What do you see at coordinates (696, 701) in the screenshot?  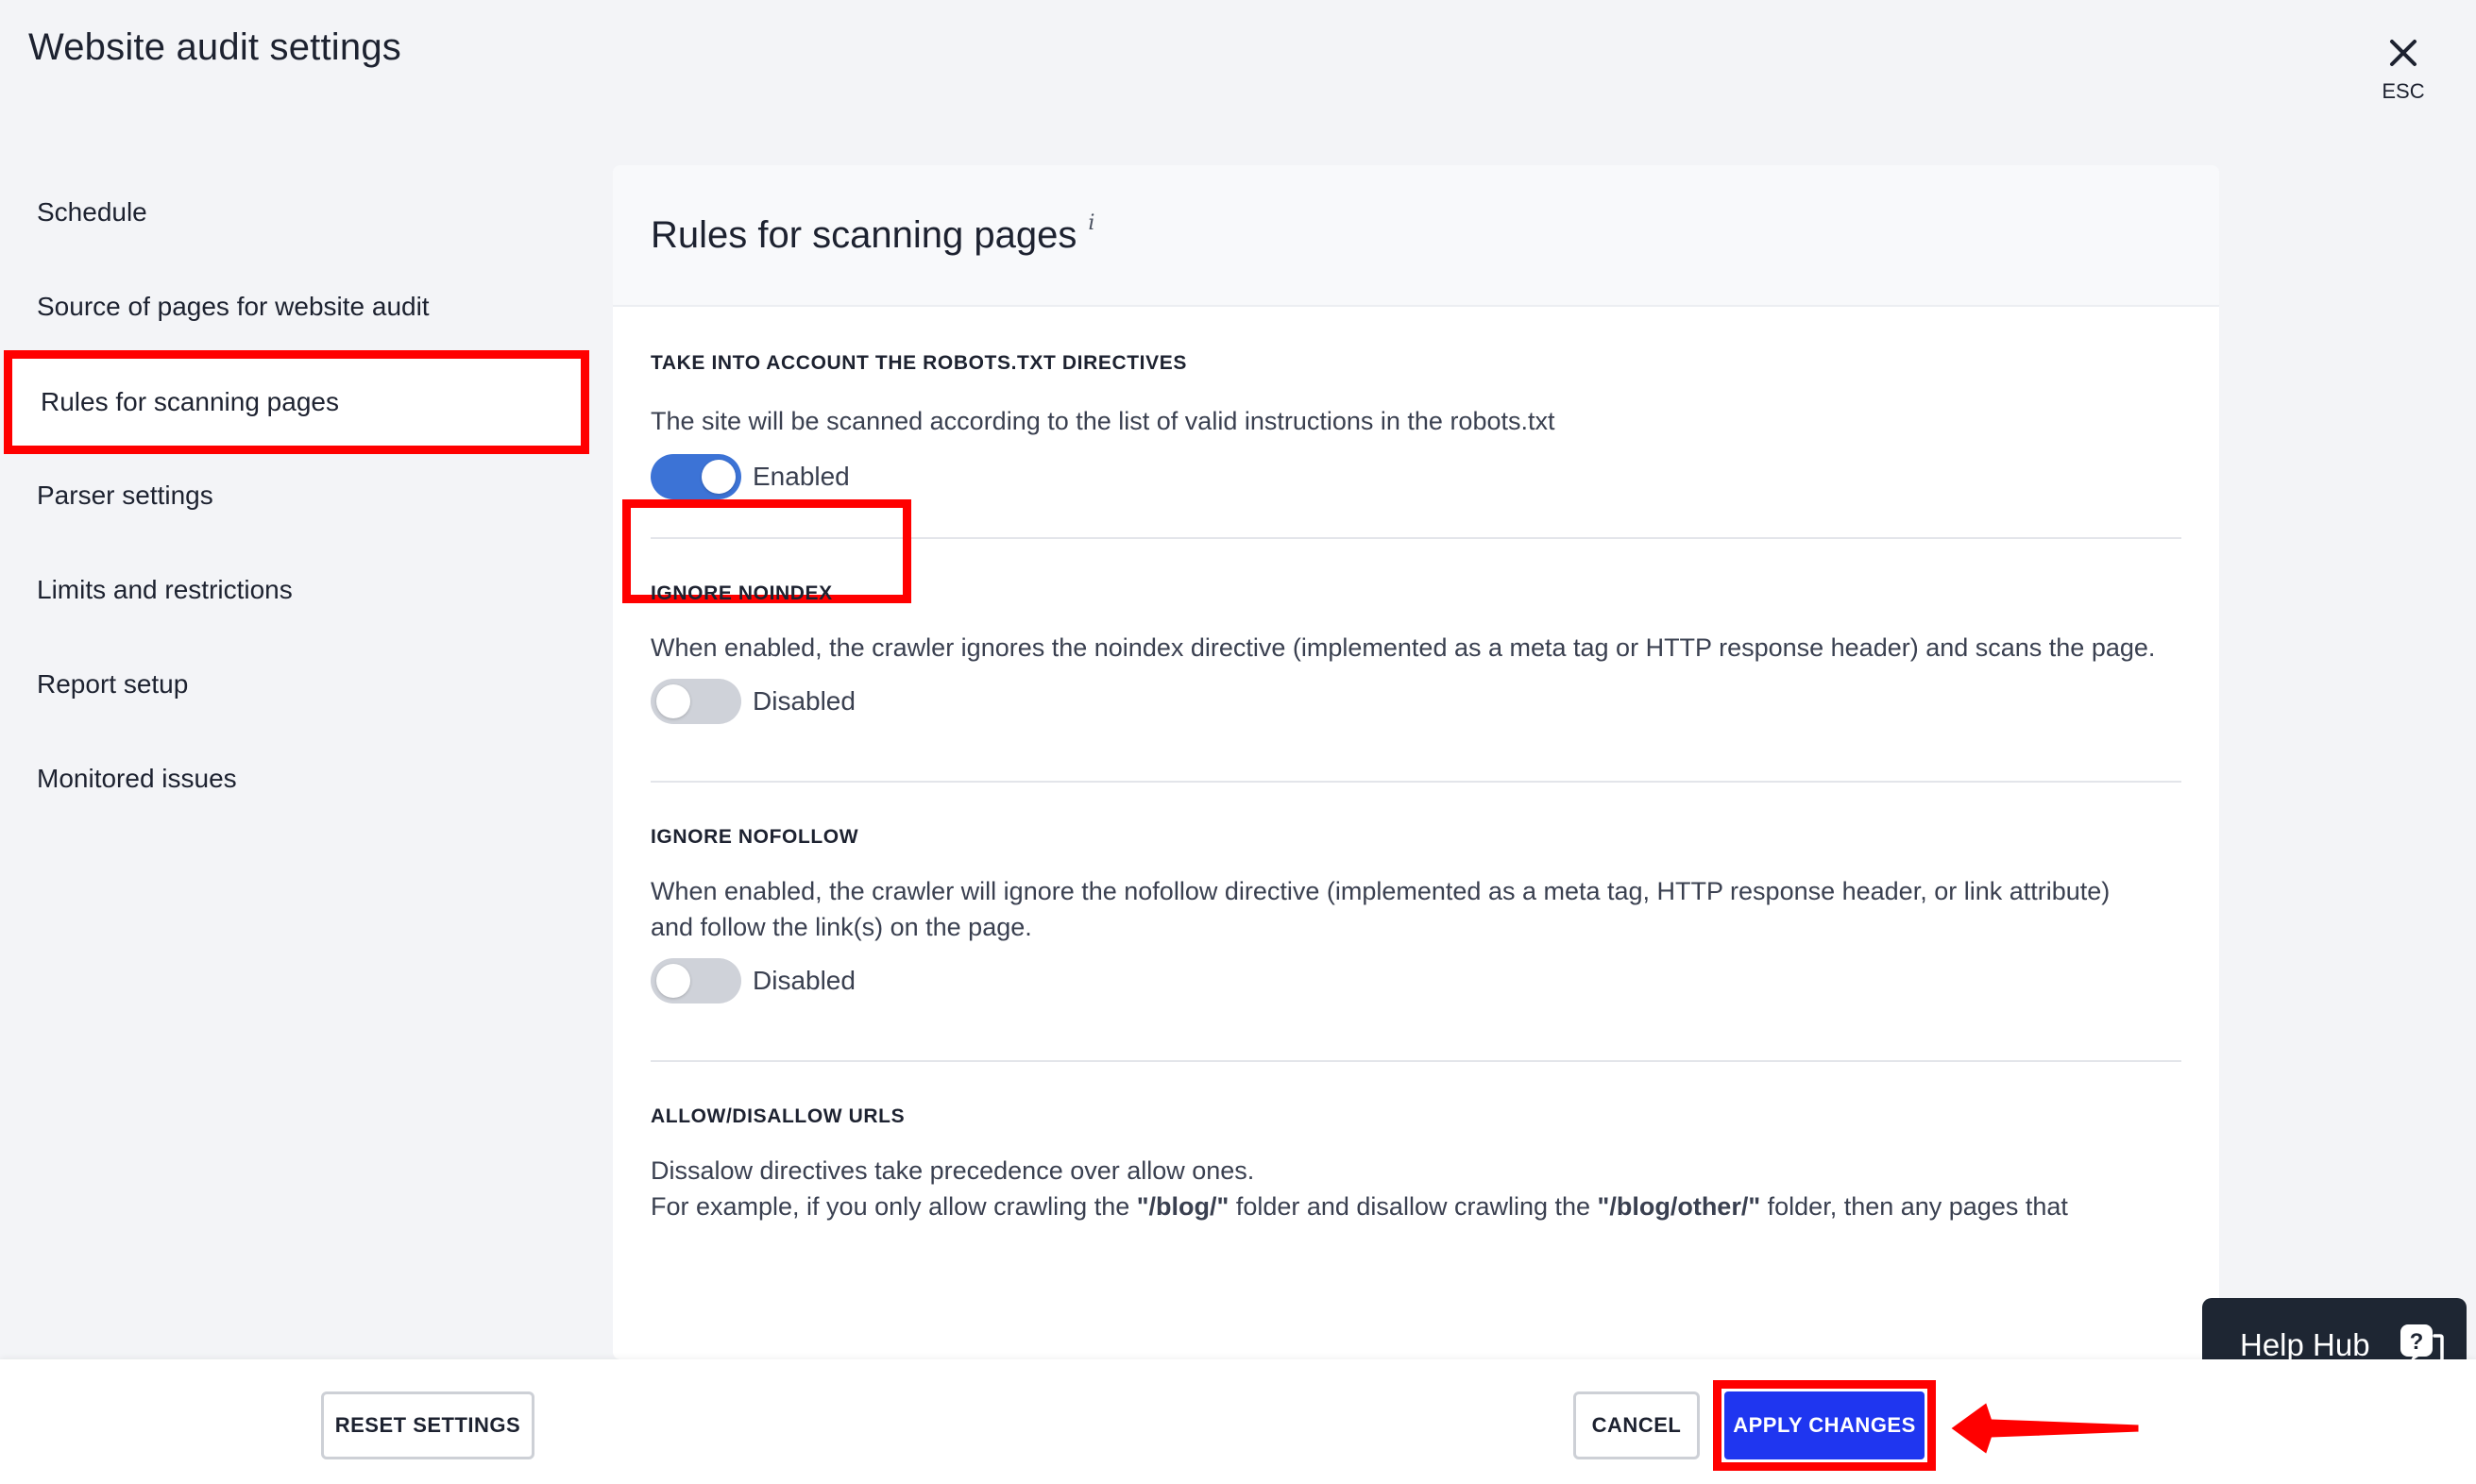 I see `noindex-toggle` at bounding box center [696, 701].